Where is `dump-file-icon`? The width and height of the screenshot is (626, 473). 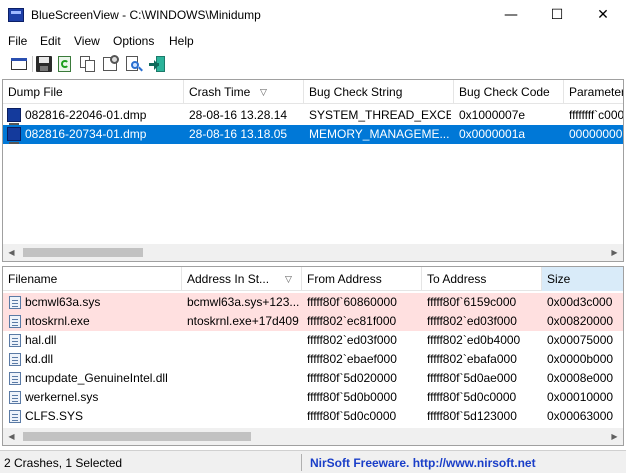
dump-file-icon is located at coordinates (14, 116).